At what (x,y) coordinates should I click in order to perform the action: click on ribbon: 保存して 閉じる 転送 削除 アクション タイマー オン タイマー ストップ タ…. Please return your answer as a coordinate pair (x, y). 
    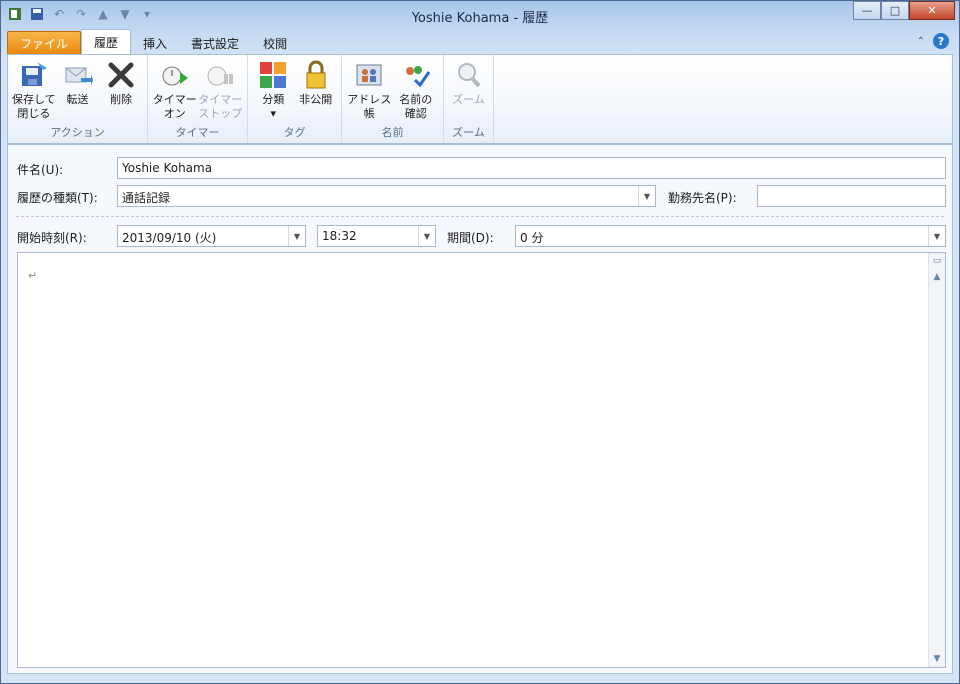
    Looking at the image, I should click on (480, 99).